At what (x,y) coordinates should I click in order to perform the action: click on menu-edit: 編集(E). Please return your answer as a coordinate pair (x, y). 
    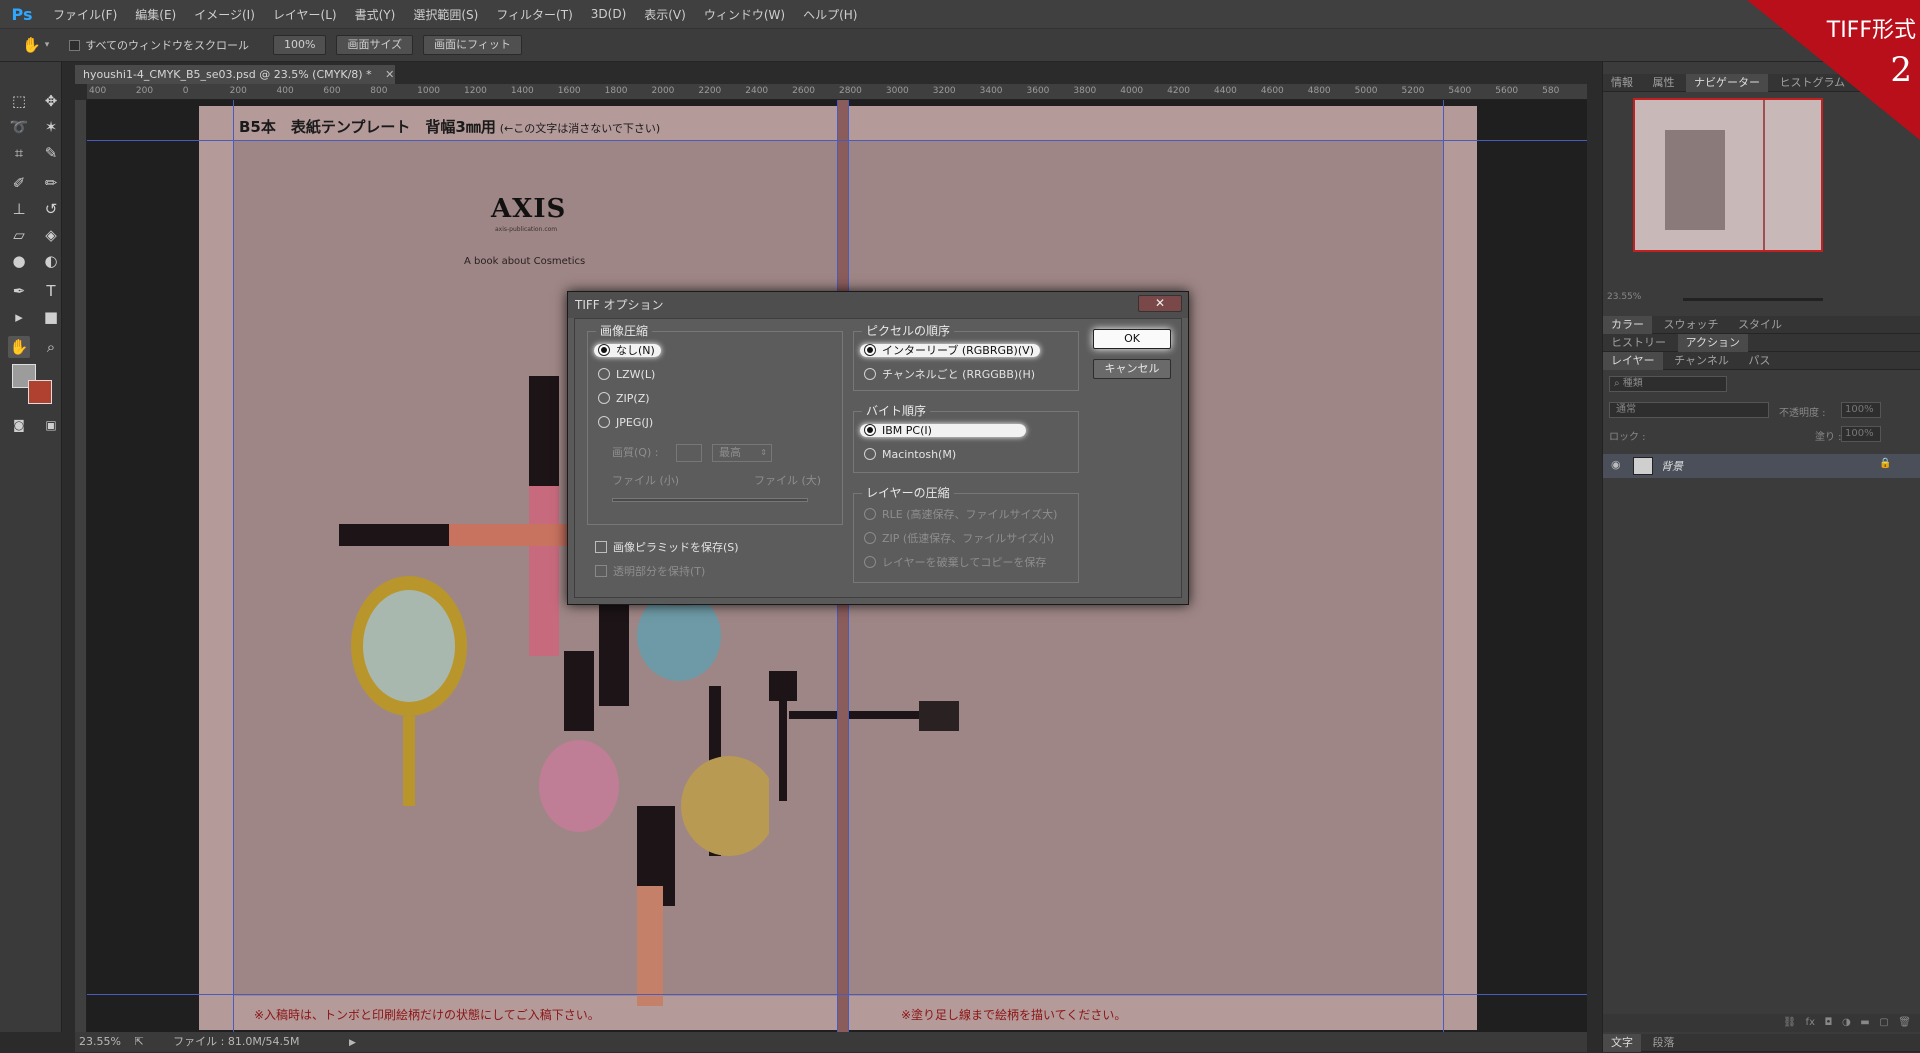
    Looking at the image, I should click on (155, 14).